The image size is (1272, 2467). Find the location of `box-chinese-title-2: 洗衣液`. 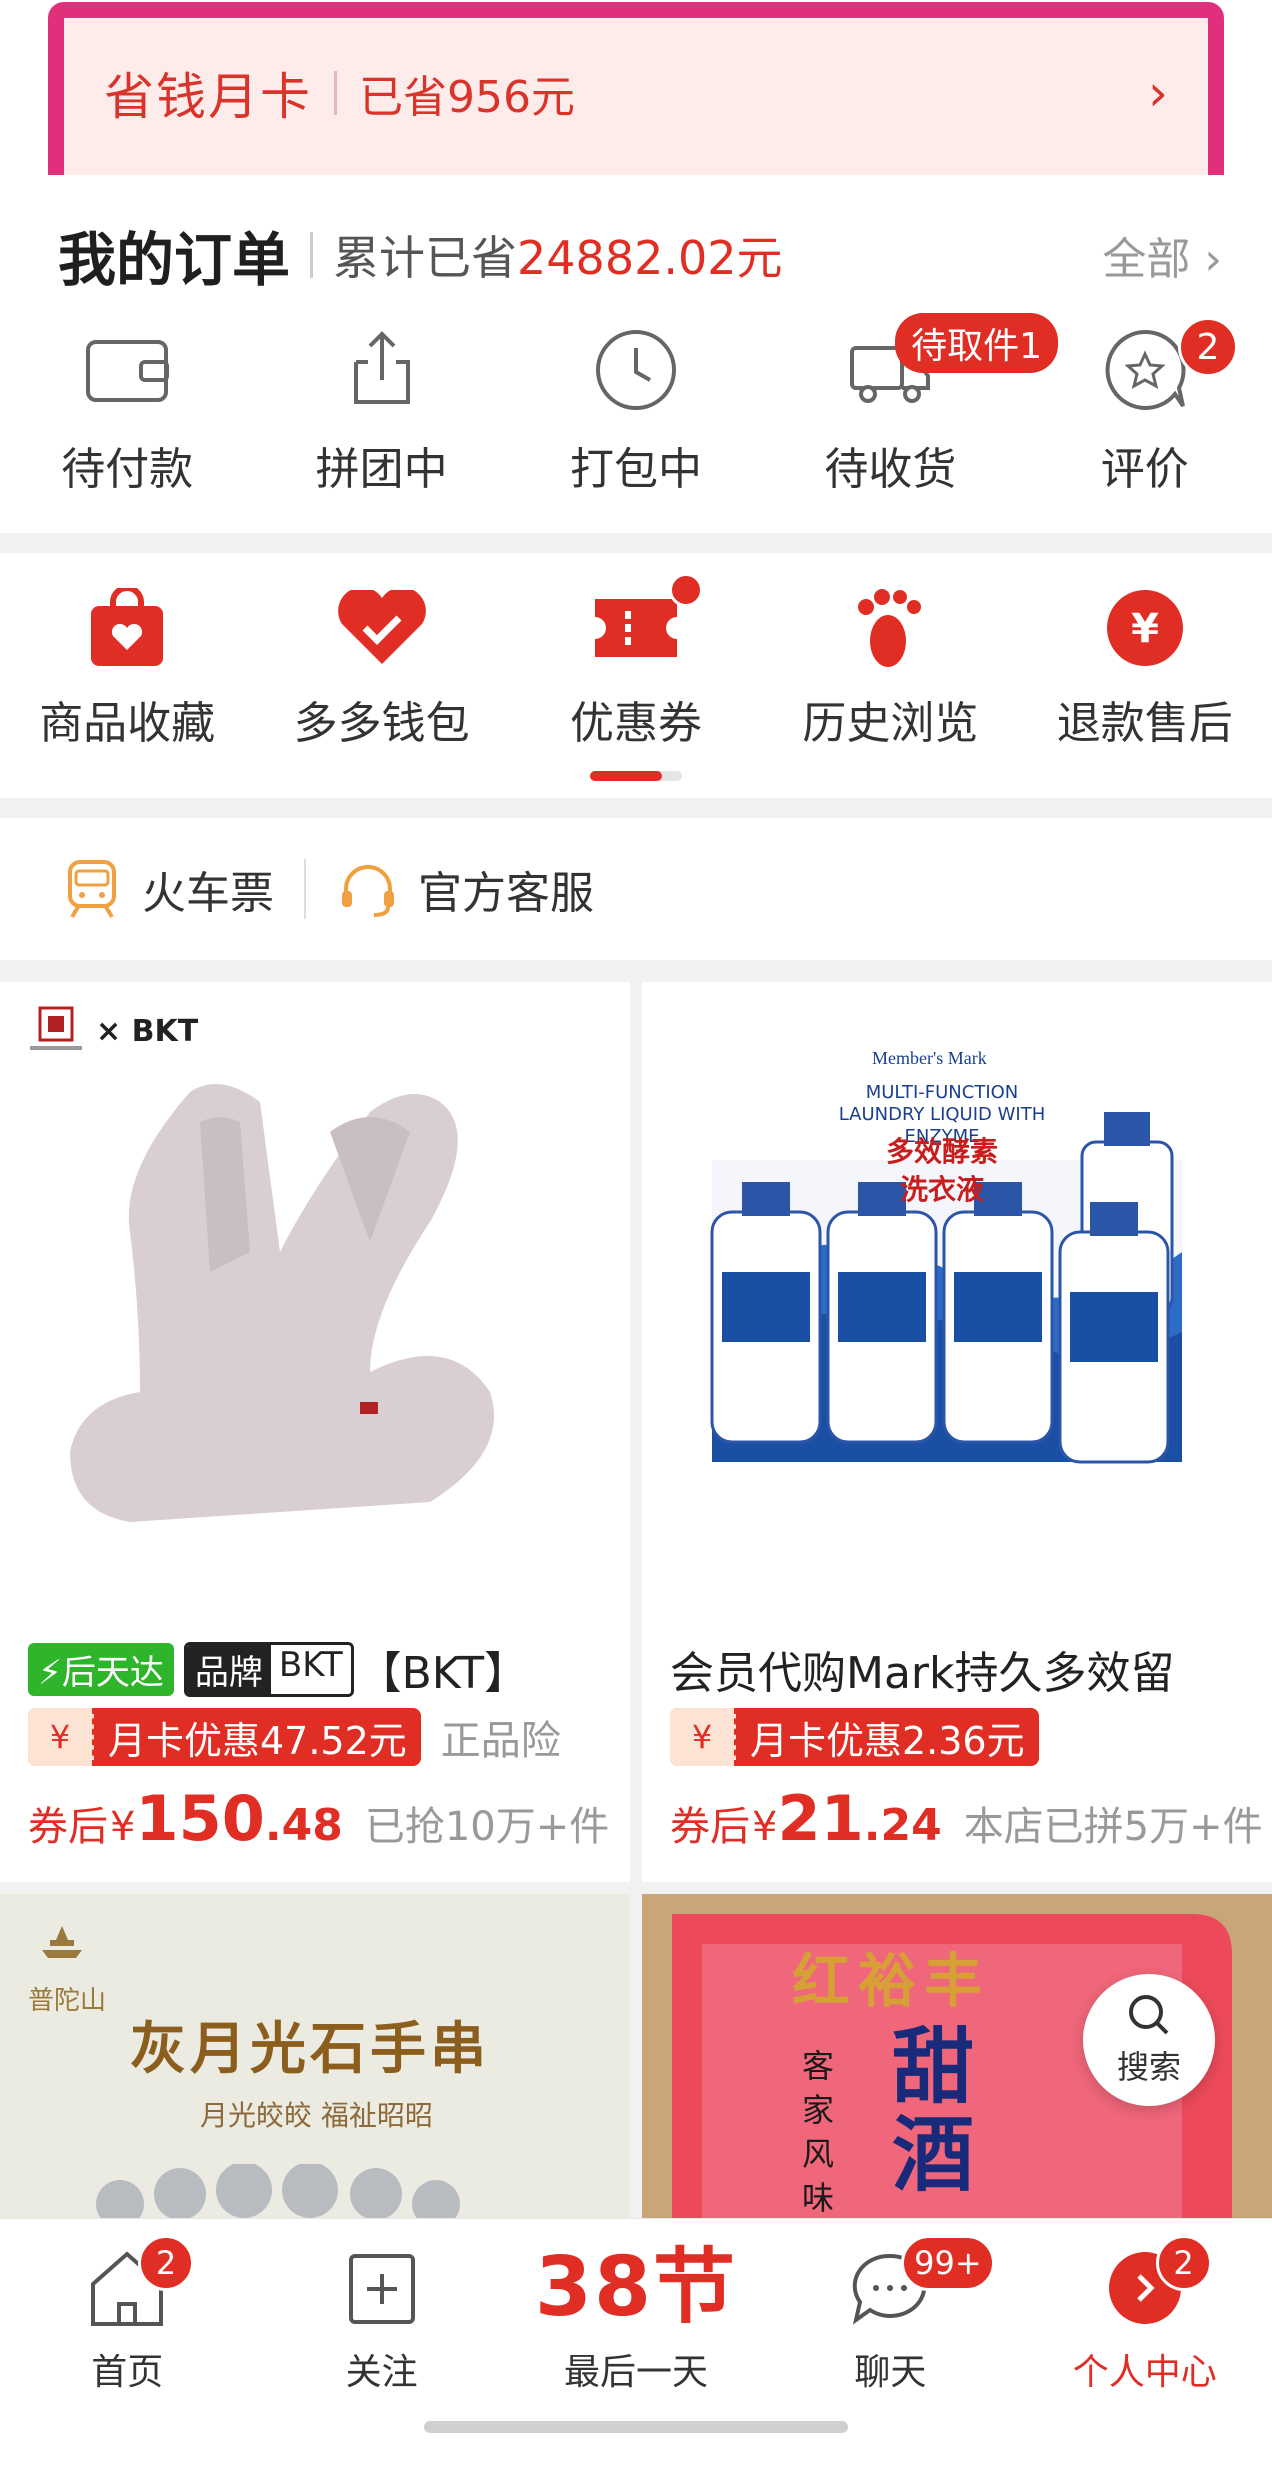

box-chinese-title-2: 洗衣液 is located at coordinates (941, 1189).